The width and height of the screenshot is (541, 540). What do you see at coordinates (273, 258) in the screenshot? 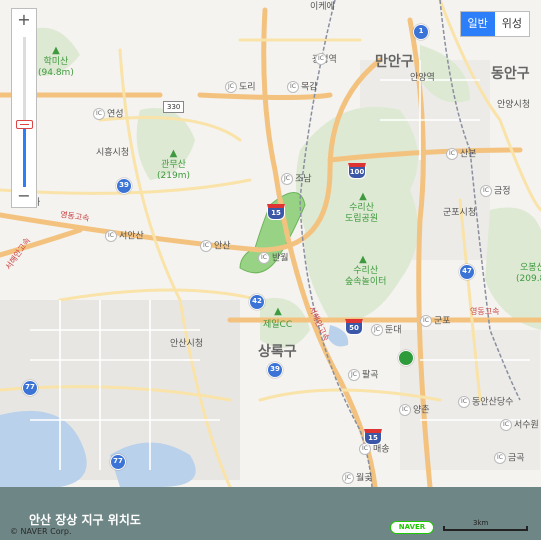
I see `interchange-label: IC 반월` at bounding box center [273, 258].